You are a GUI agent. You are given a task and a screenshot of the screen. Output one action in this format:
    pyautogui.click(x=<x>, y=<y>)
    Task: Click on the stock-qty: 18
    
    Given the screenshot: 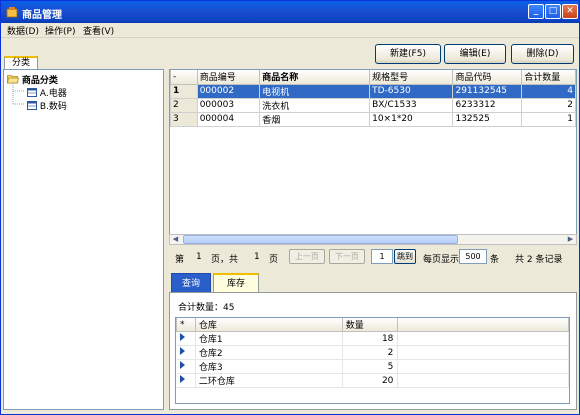 What is the action you would take?
    pyautogui.click(x=370, y=338)
    